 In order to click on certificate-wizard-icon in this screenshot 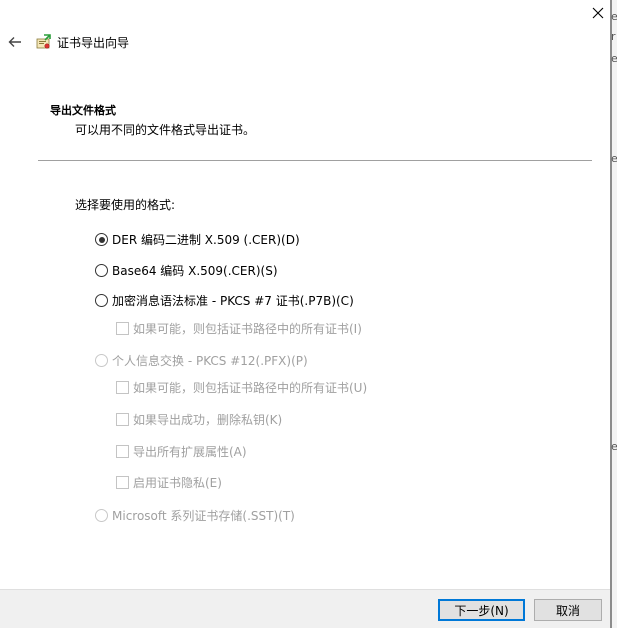, I will do `click(43, 41)`.